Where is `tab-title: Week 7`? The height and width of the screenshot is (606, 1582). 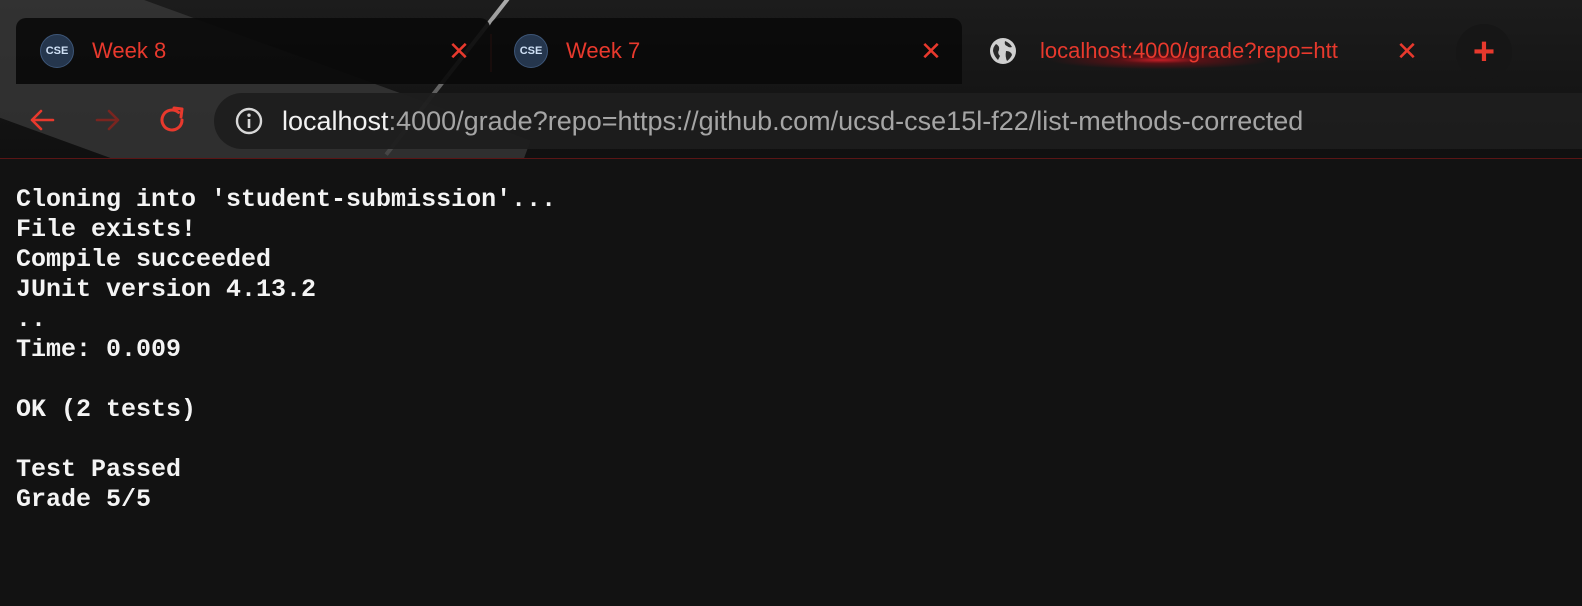 tab-title: Week 7 is located at coordinates (603, 50).